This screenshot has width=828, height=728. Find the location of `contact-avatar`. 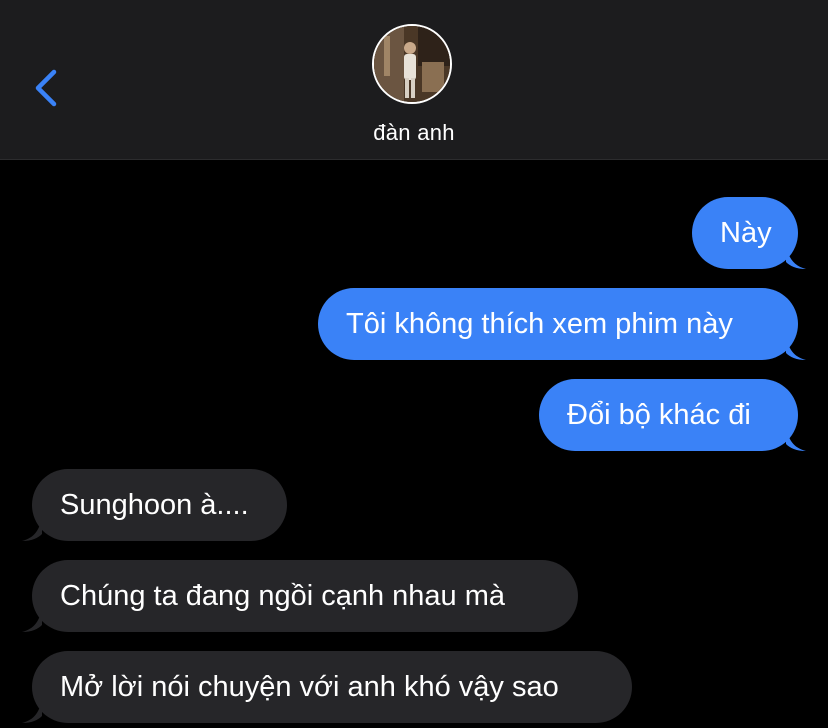

contact-avatar is located at coordinates (412, 64).